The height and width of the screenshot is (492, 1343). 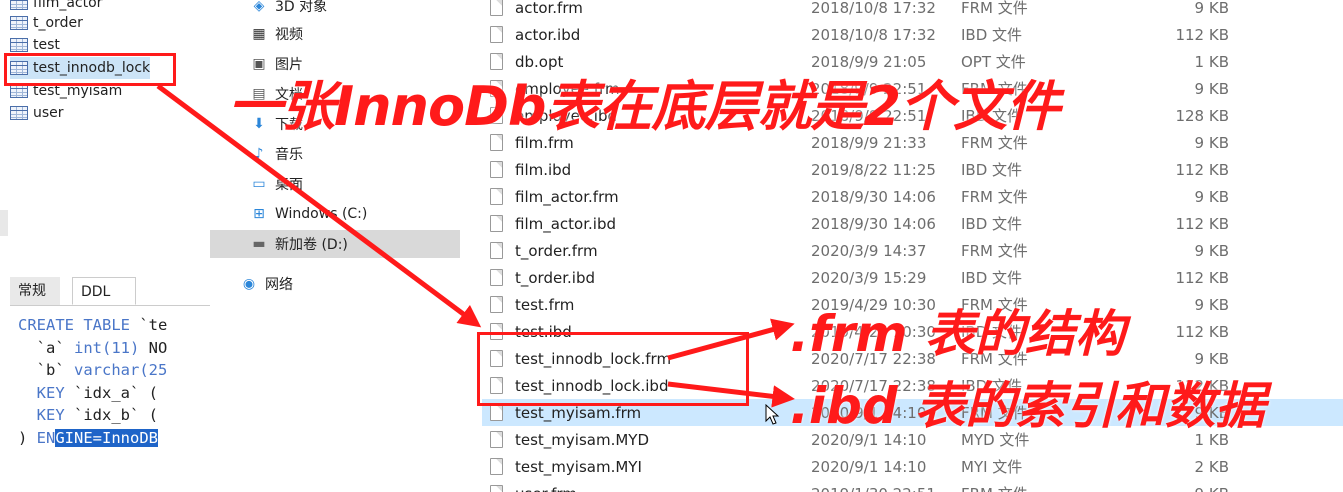 I want to click on mouse-cursor-icon, so click(x=772, y=414).